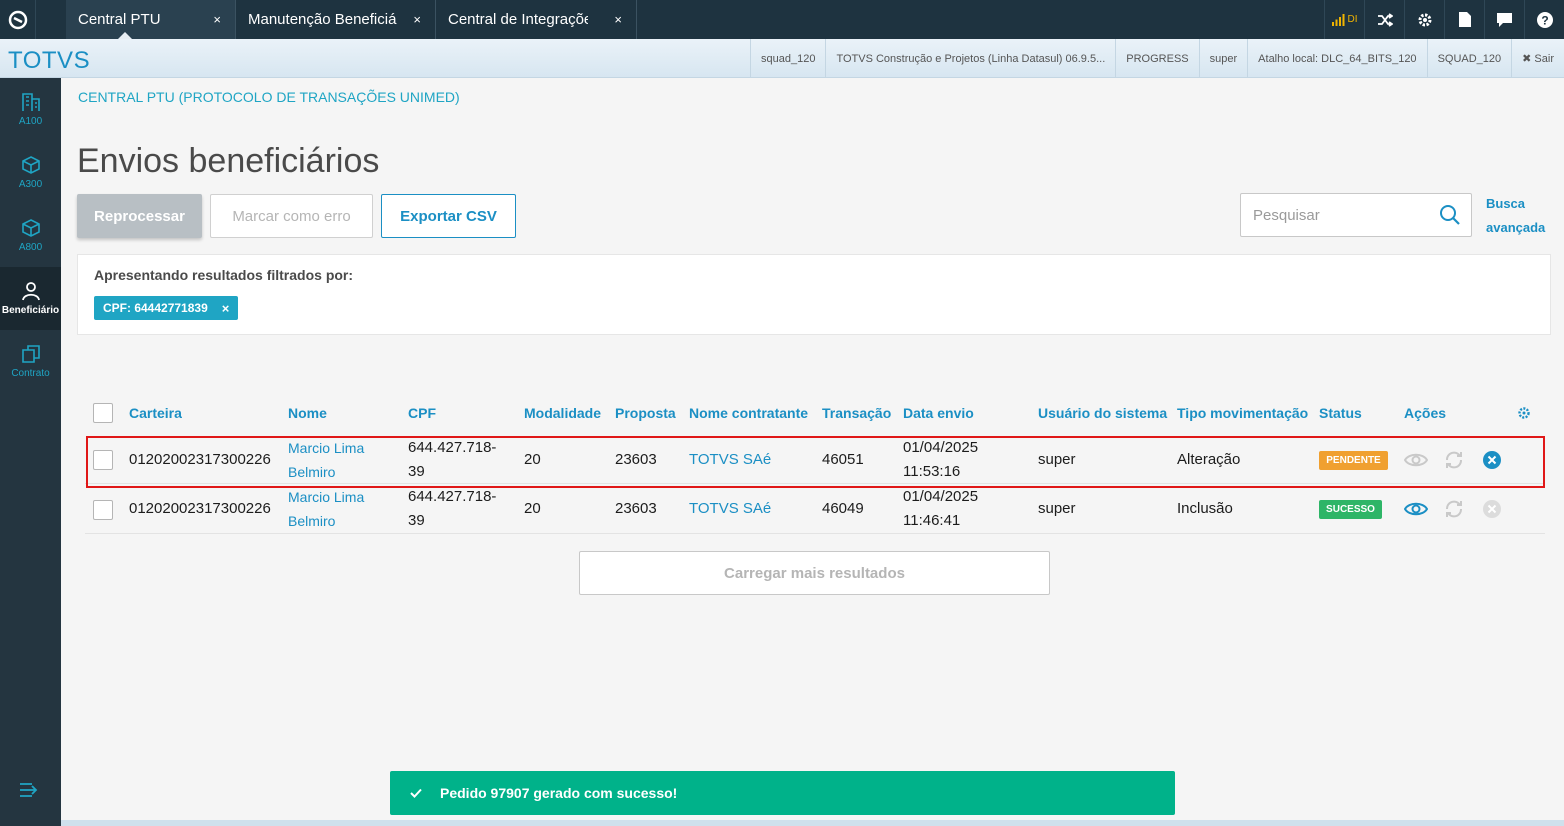  I want to click on filter-chip-cpf: CPF: 64442771839 ×, so click(166, 308).